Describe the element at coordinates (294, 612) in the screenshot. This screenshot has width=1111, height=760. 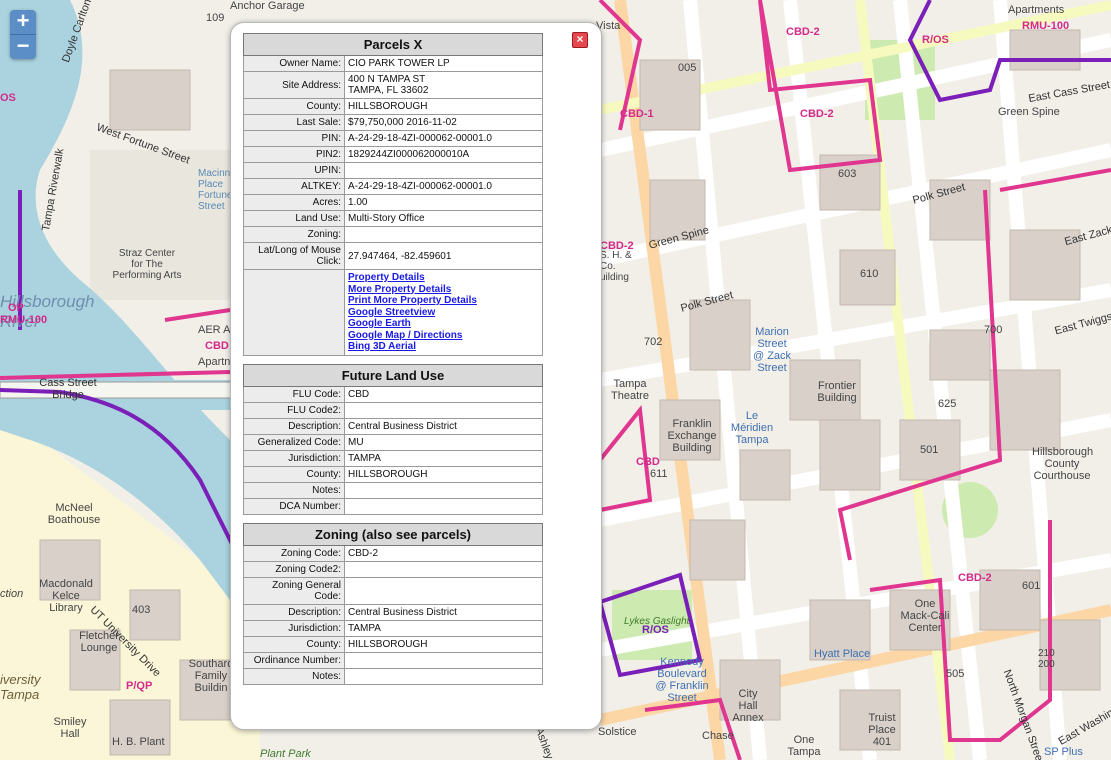
I see `zoning-field-label: Description:` at that location.